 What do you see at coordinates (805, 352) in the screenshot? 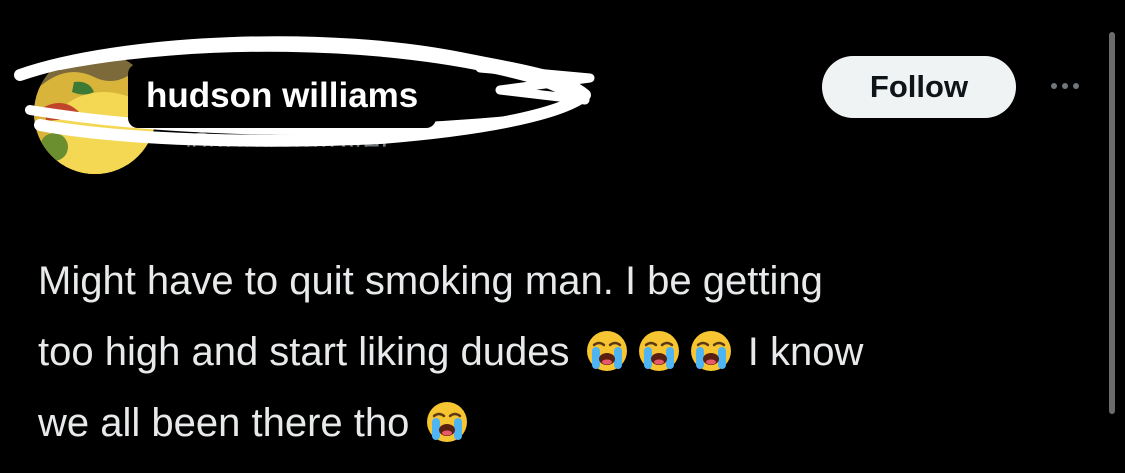
I see `tweet-line-2b: I know` at bounding box center [805, 352].